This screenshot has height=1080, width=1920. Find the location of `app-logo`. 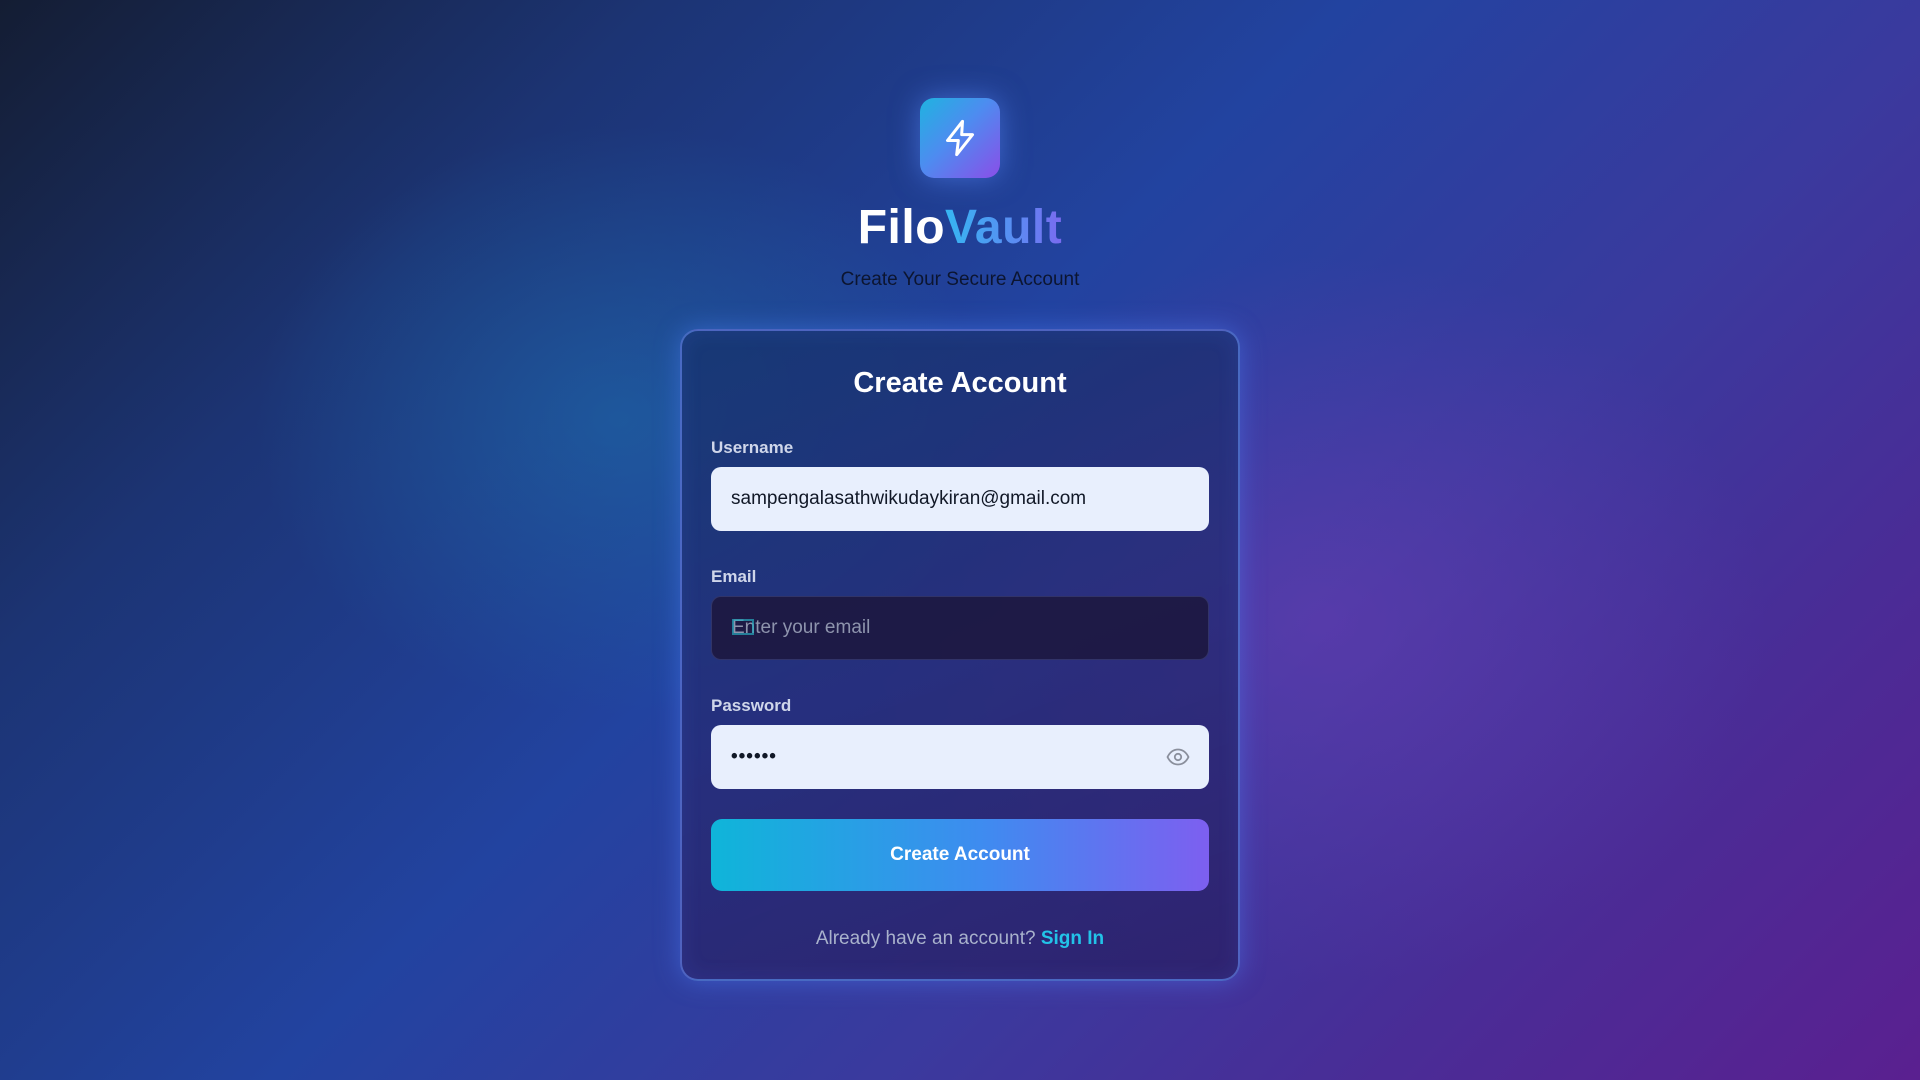

app-logo is located at coordinates (960, 138).